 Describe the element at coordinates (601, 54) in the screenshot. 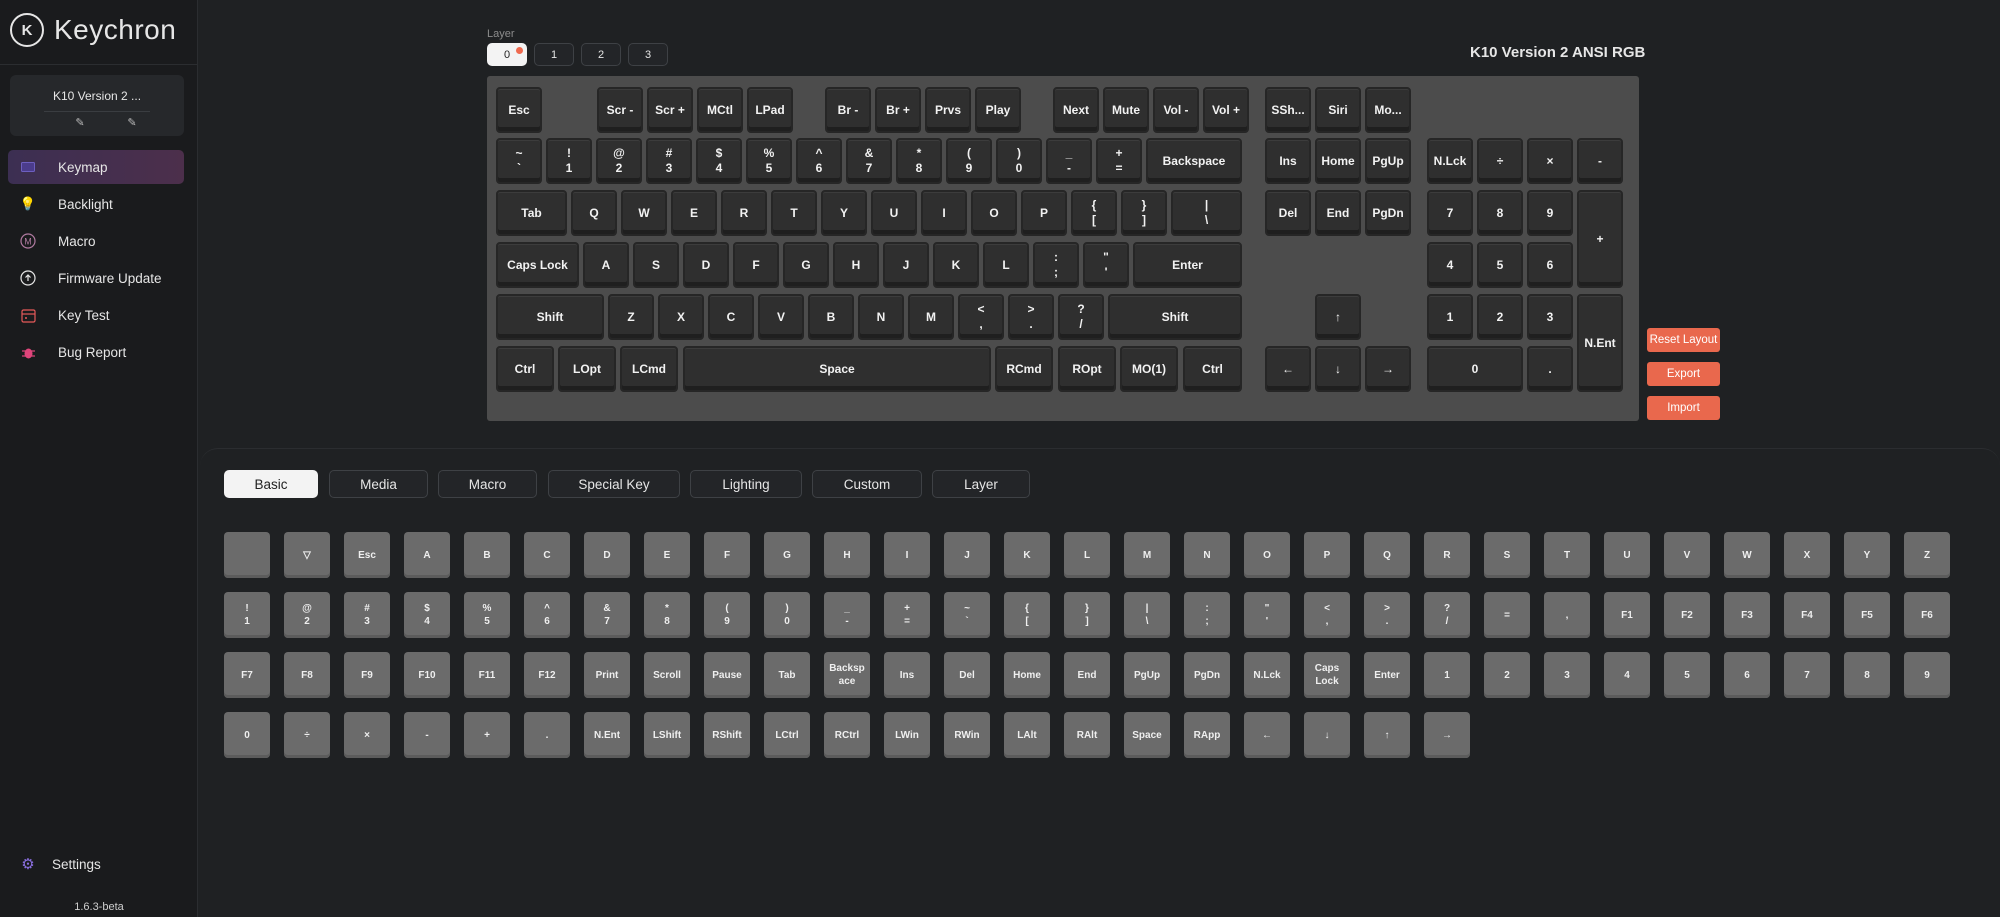

I see `layer-tab-2: 2` at that location.